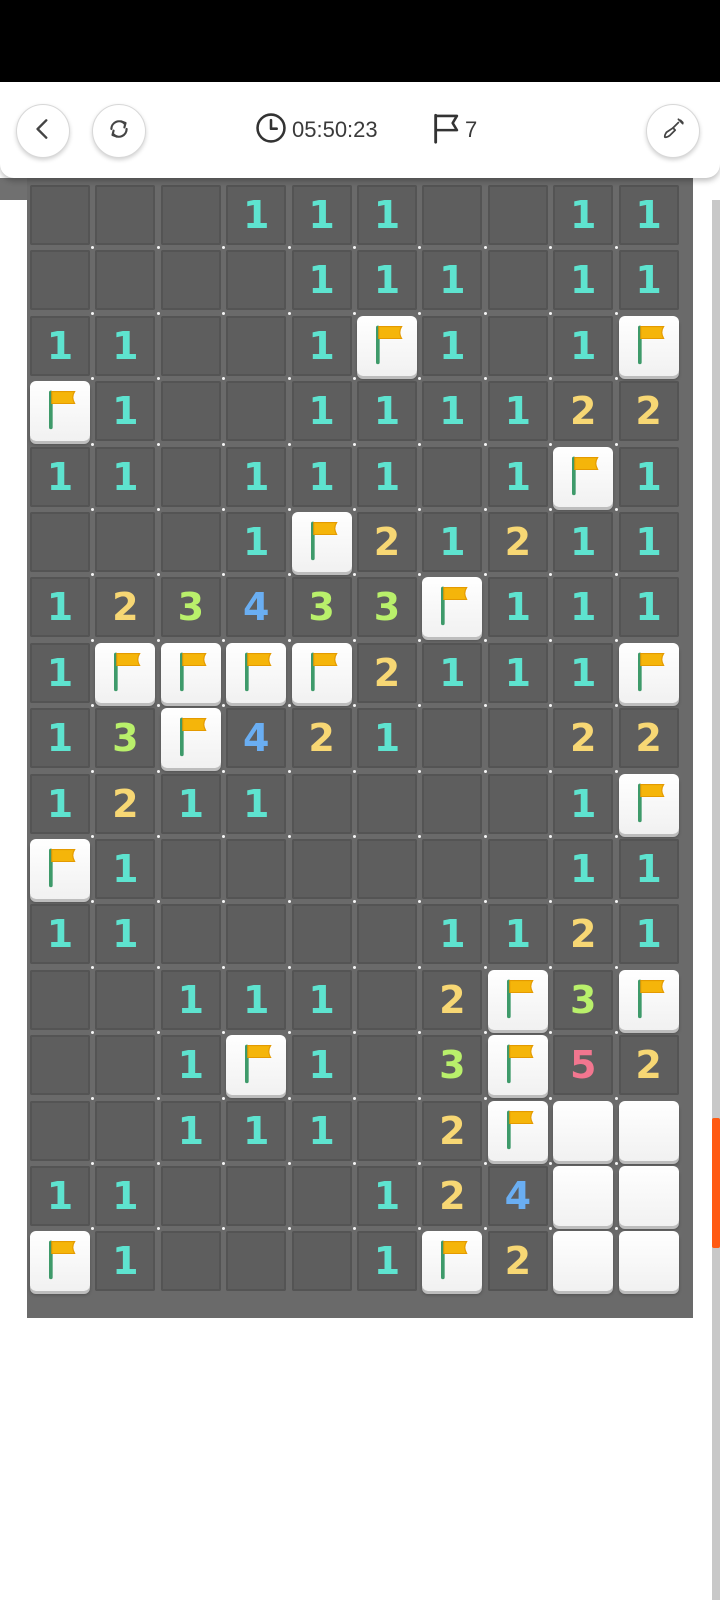 Image resolution: width=720 pixels, height=1600 pixels. I want to click on scrollbar-track, so click(716, 900).